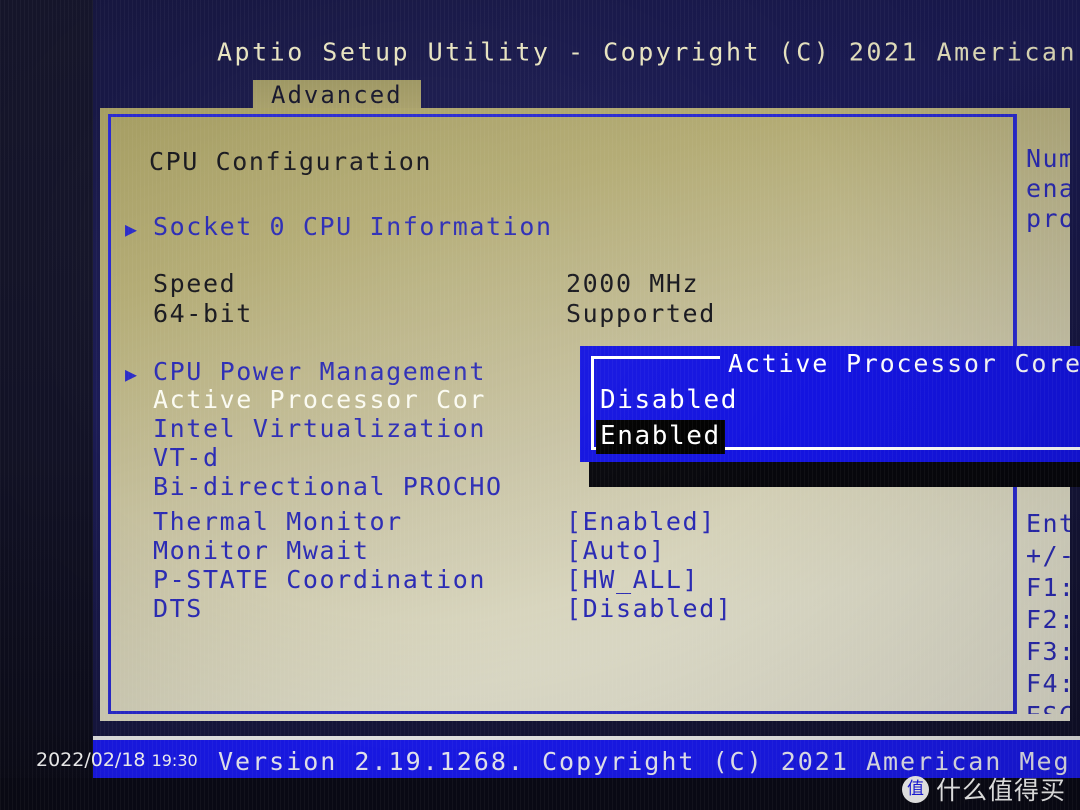 The image size is (1080, 810). Describe the element at coordinates (669, 401) in the screenshot. I see `popup-option-disabled: Disabled` at that location.